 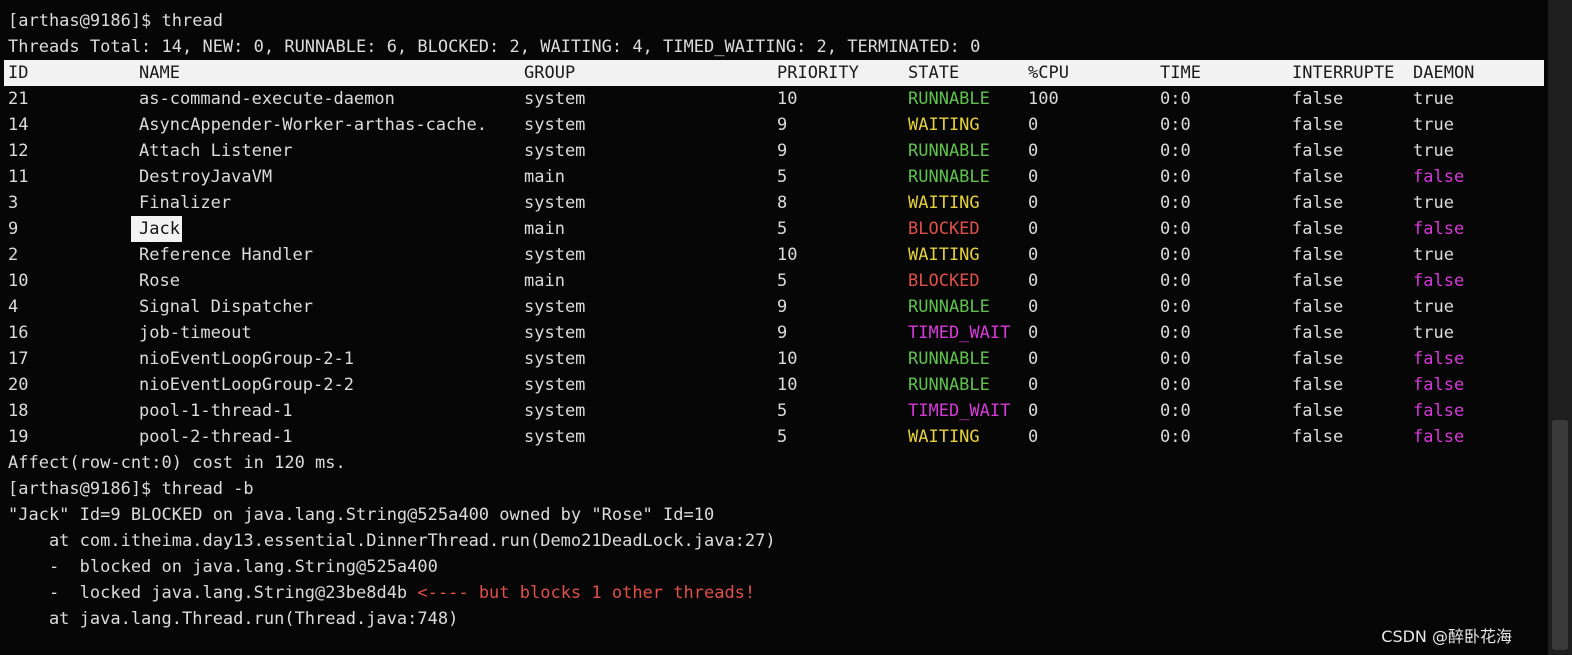 What do you see at coordinates (131, 489) in the screenshot?
I see `command-prompt-thread-b: [arthas@9186]$ thread -b` at bounding box center [131, 489].